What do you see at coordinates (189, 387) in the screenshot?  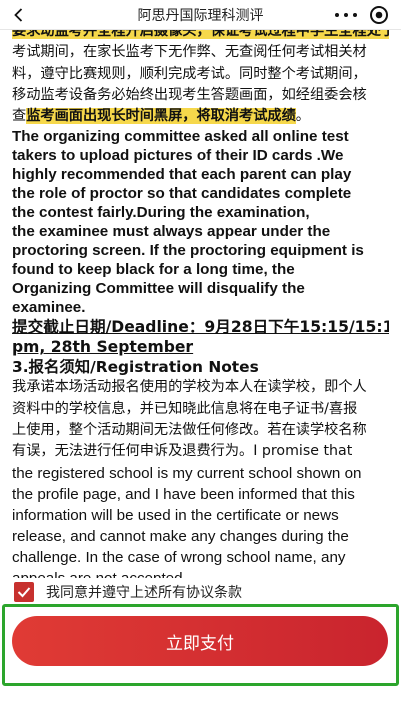 I see `text-line: 我承诺本场活动报名使用的学校为本人在读学校，即个人` at bounding box center [189, 387].